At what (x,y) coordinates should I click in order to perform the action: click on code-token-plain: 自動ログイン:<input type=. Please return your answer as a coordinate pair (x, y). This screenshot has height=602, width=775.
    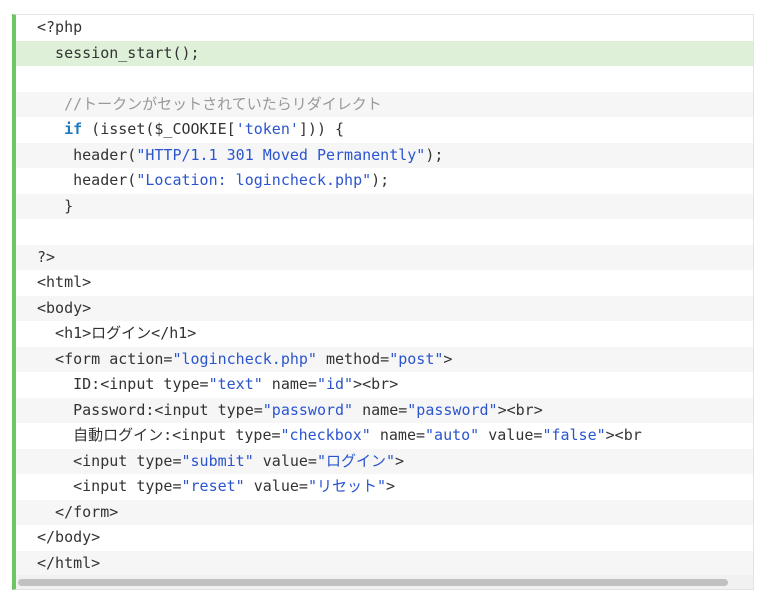
    Looking at the image, I should click on (159, 435).